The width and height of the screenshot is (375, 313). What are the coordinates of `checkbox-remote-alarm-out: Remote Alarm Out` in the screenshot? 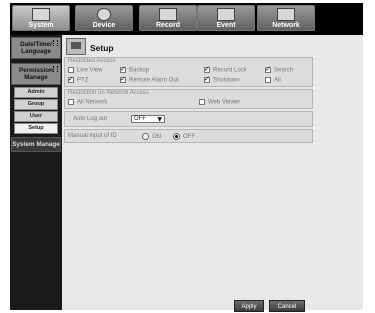 It's located at (149, 79).